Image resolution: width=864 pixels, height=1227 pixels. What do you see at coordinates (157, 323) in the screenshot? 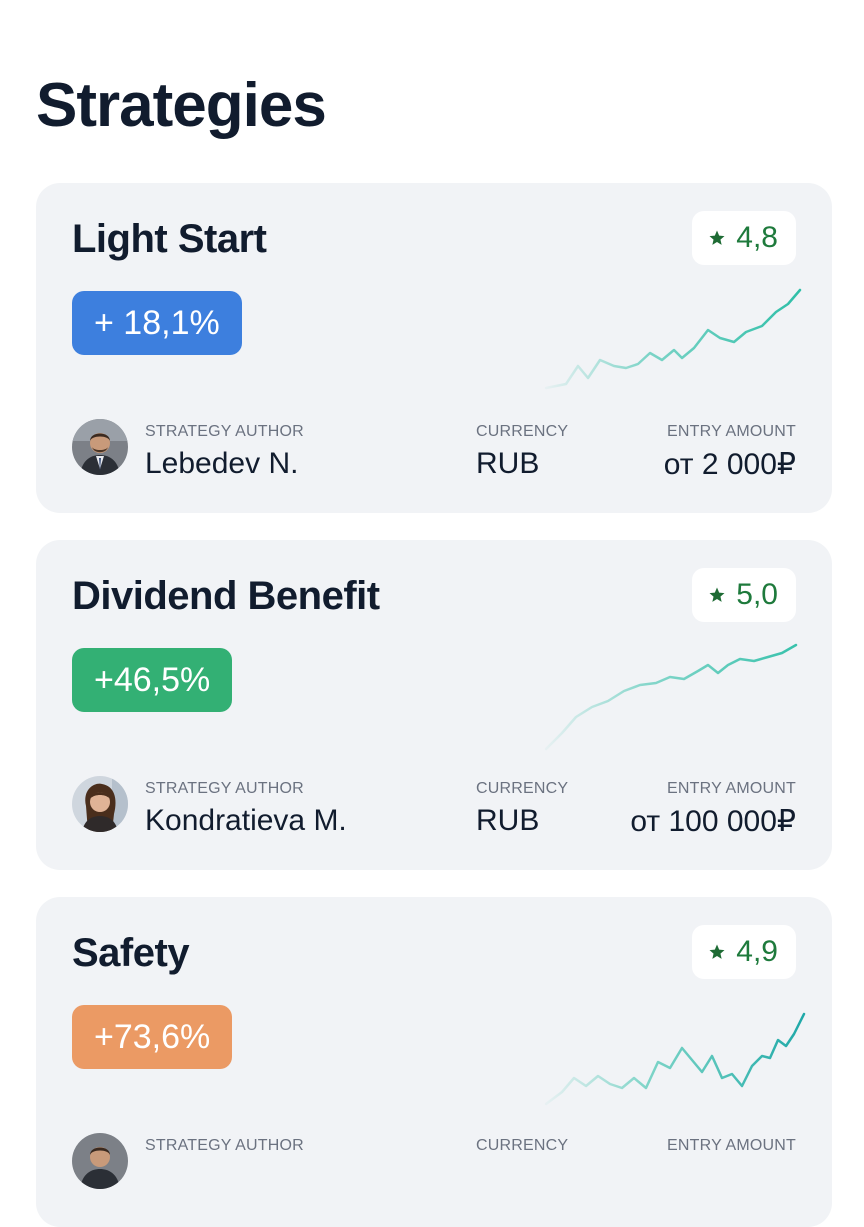
I see `return-badge: + 18,1%` at bounding box center [157, 323].